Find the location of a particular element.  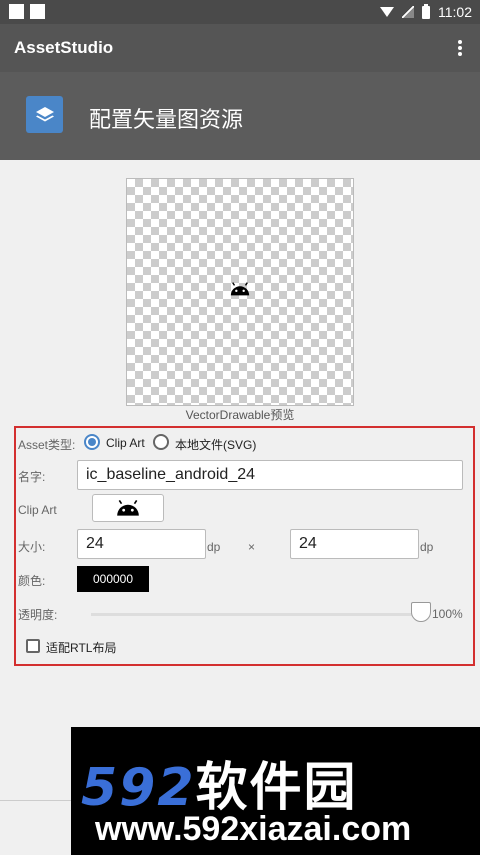

times-sign: × is located at coordinates (252, 547).